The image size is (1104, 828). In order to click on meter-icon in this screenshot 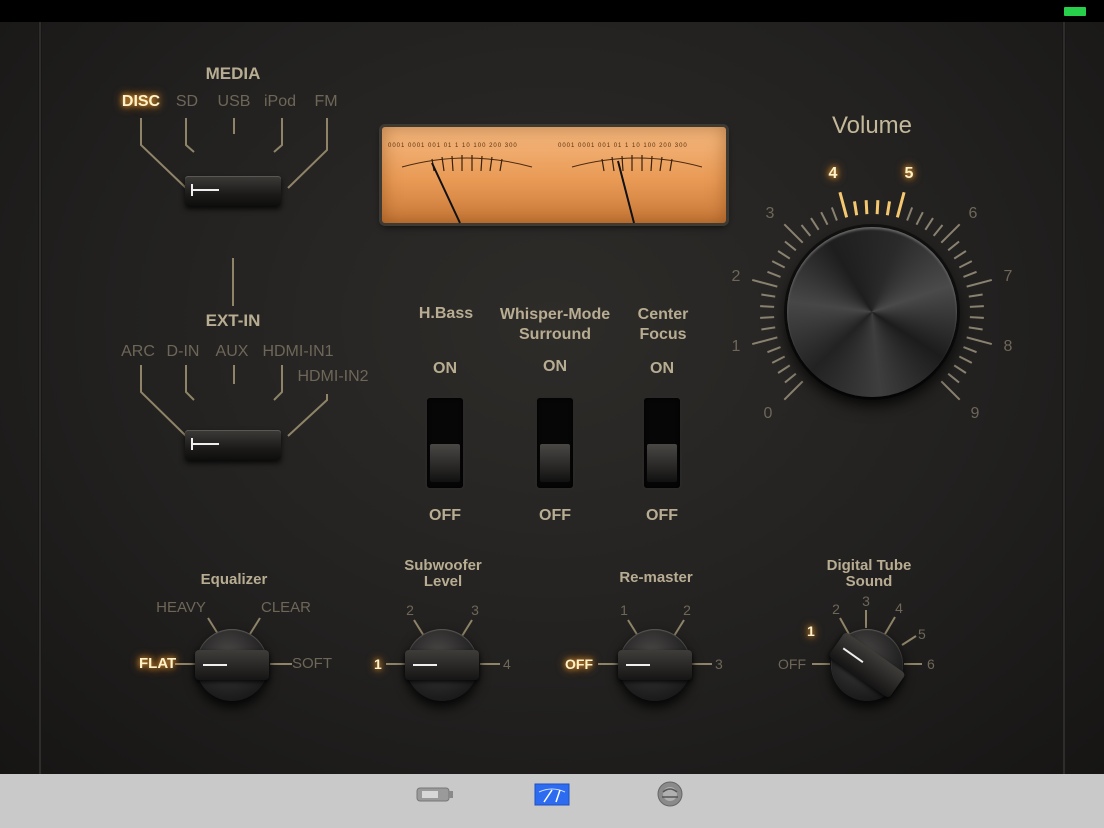, I will do `click(552, 794)`.